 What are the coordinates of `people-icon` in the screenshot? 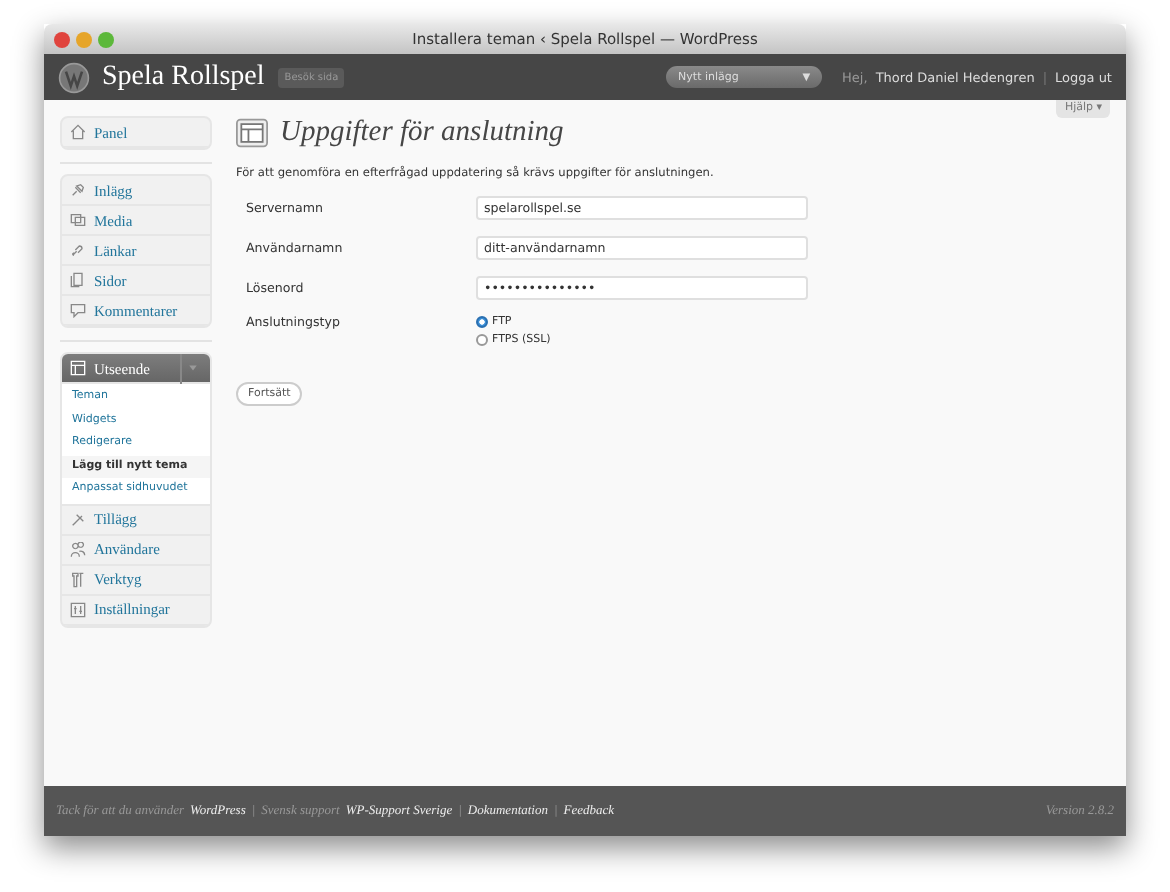 It's located at (78, 549).